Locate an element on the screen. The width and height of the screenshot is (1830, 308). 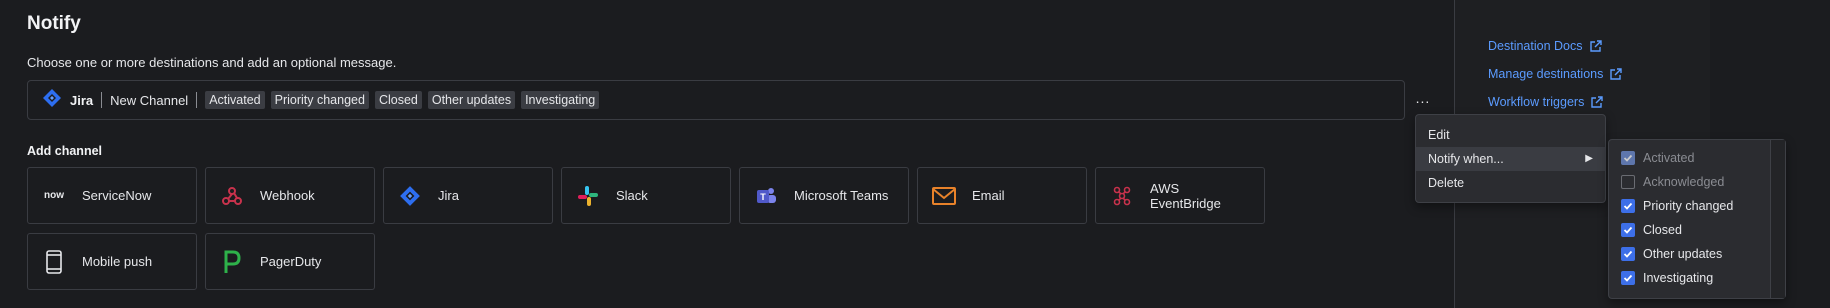
tile-label: PagerDuty is located at coordinates (291, 261).